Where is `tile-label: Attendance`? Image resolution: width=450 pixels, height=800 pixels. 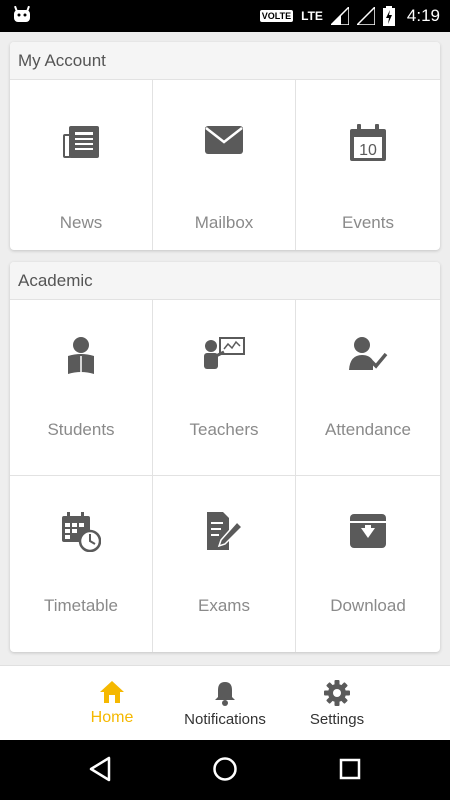 tile-label: Attendance is located at coordinates (367, 429).